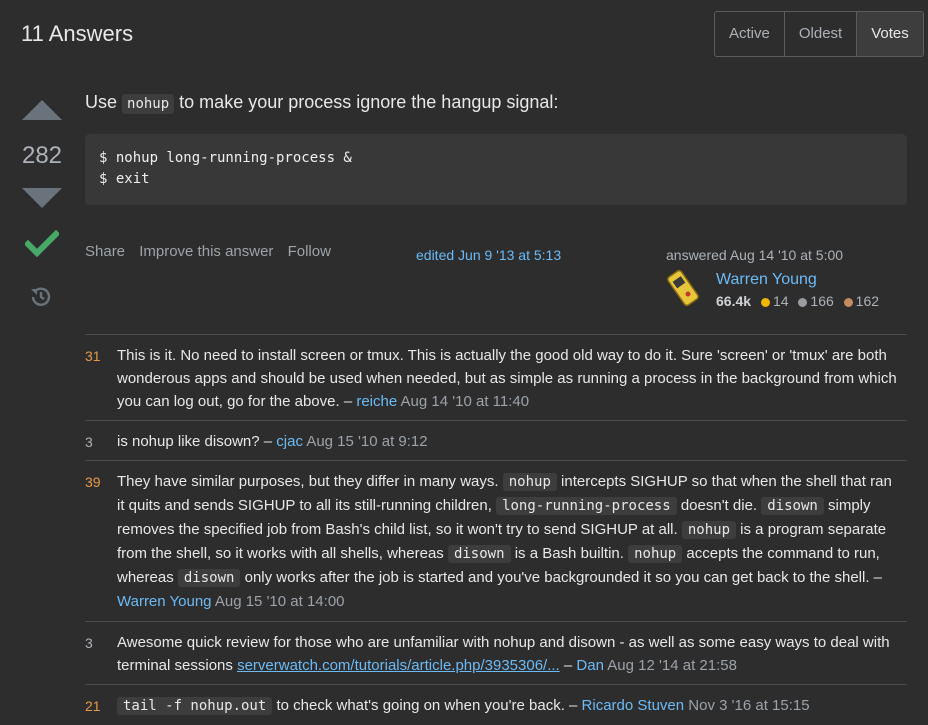 The width and height of the screenshot is (928, 725). Describe the element at coordinates (280, 601) in the screenshot. I see `comment-date: Aug 15 '10 at 14:00` at that location.